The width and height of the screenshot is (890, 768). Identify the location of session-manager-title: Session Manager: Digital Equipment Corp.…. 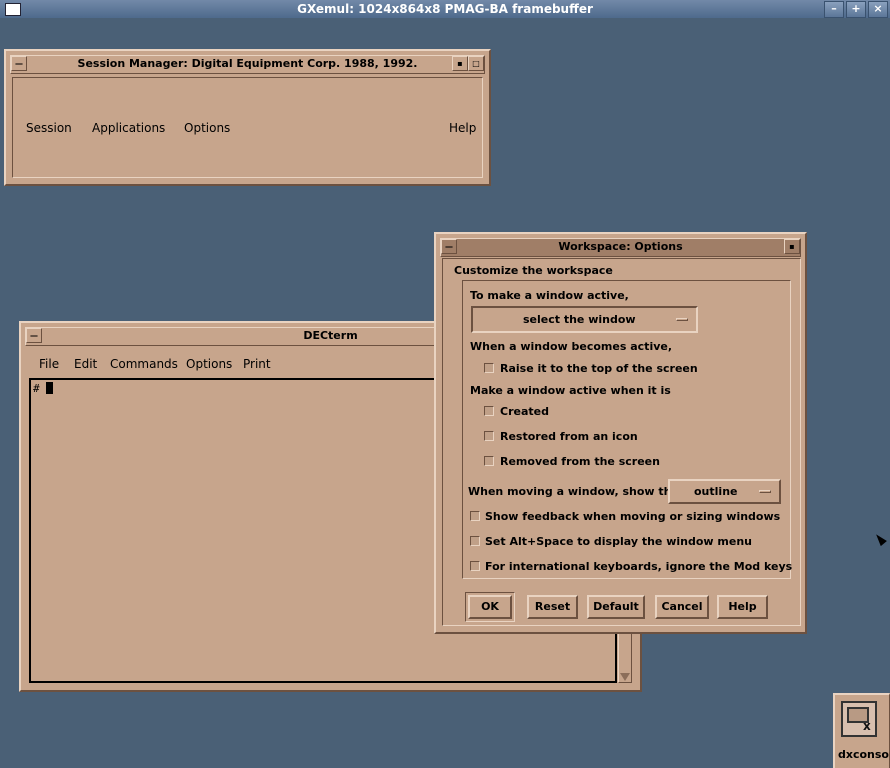
(247, 63).